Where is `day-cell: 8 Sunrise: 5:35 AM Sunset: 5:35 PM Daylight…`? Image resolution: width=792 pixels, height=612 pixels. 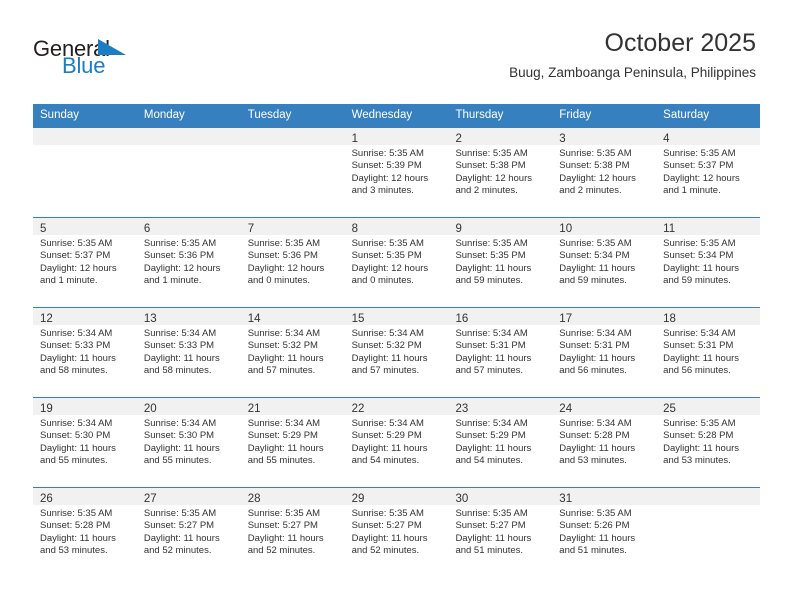 day-cell: 8 Sunrise: 5:35 AM Sunset: 5:35 PM Daylight… is located at coordinates (396, 262).